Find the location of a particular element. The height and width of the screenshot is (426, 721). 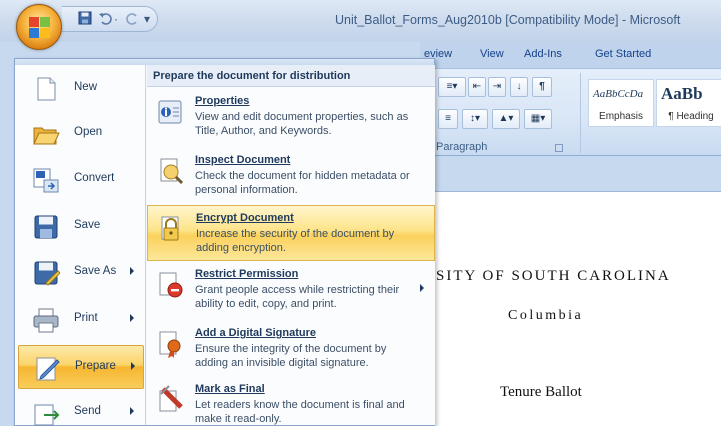

menu-item-label: Convert is located at coordinates (94, 178).